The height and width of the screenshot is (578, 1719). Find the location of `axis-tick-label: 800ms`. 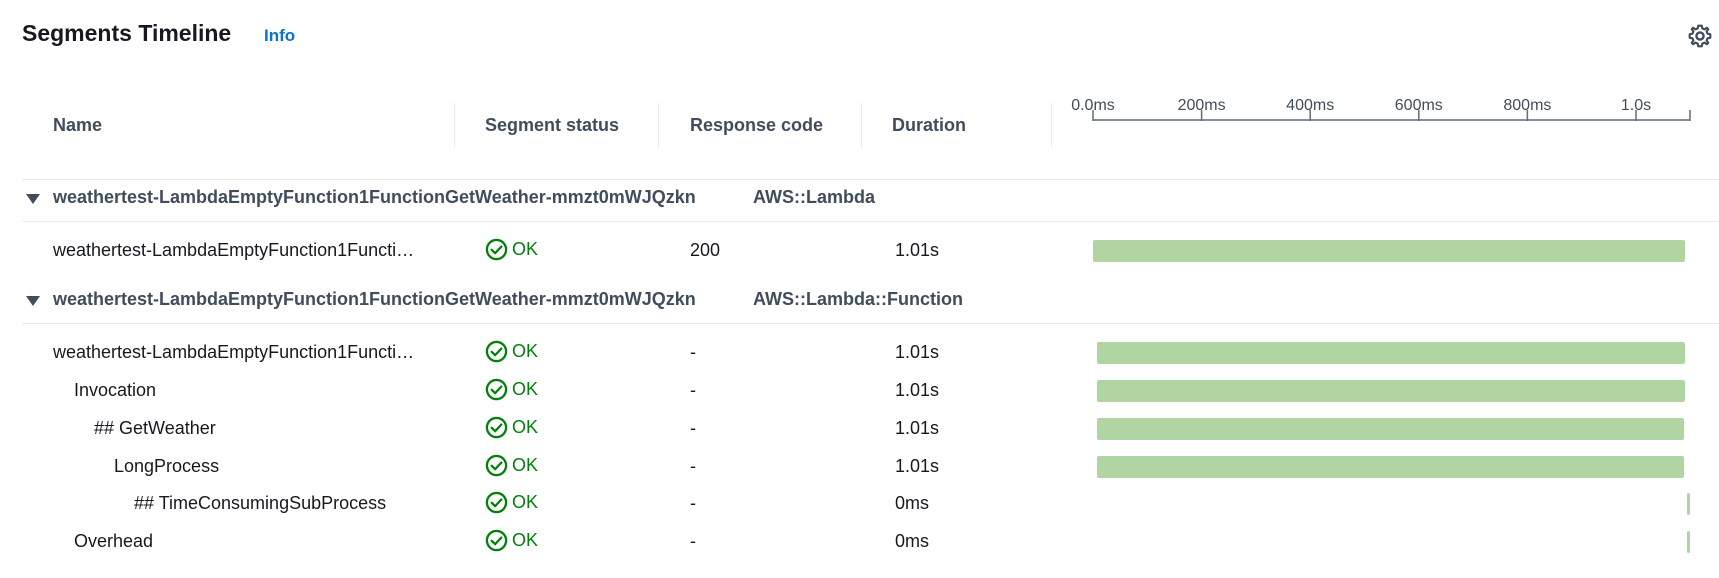

axis-tick-label: 800ms is located at coordinates (1527, 105).